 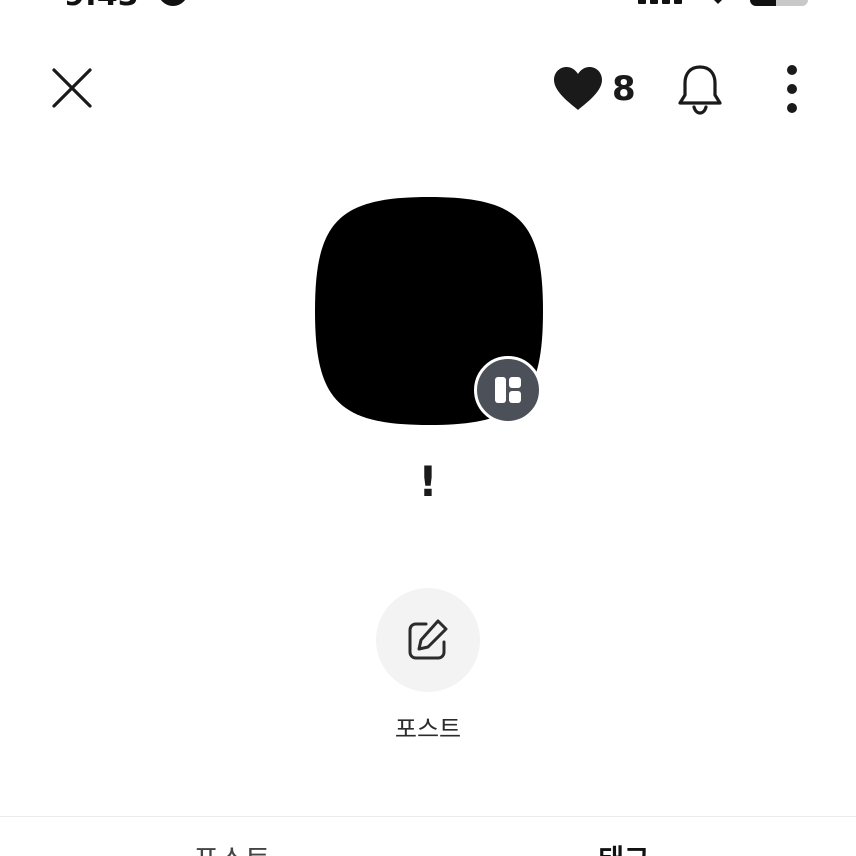 What do you see at coordinates (232, 848) in the screenshot?
I see `tab-posts: 포스트` at bounding box center [232, 848].